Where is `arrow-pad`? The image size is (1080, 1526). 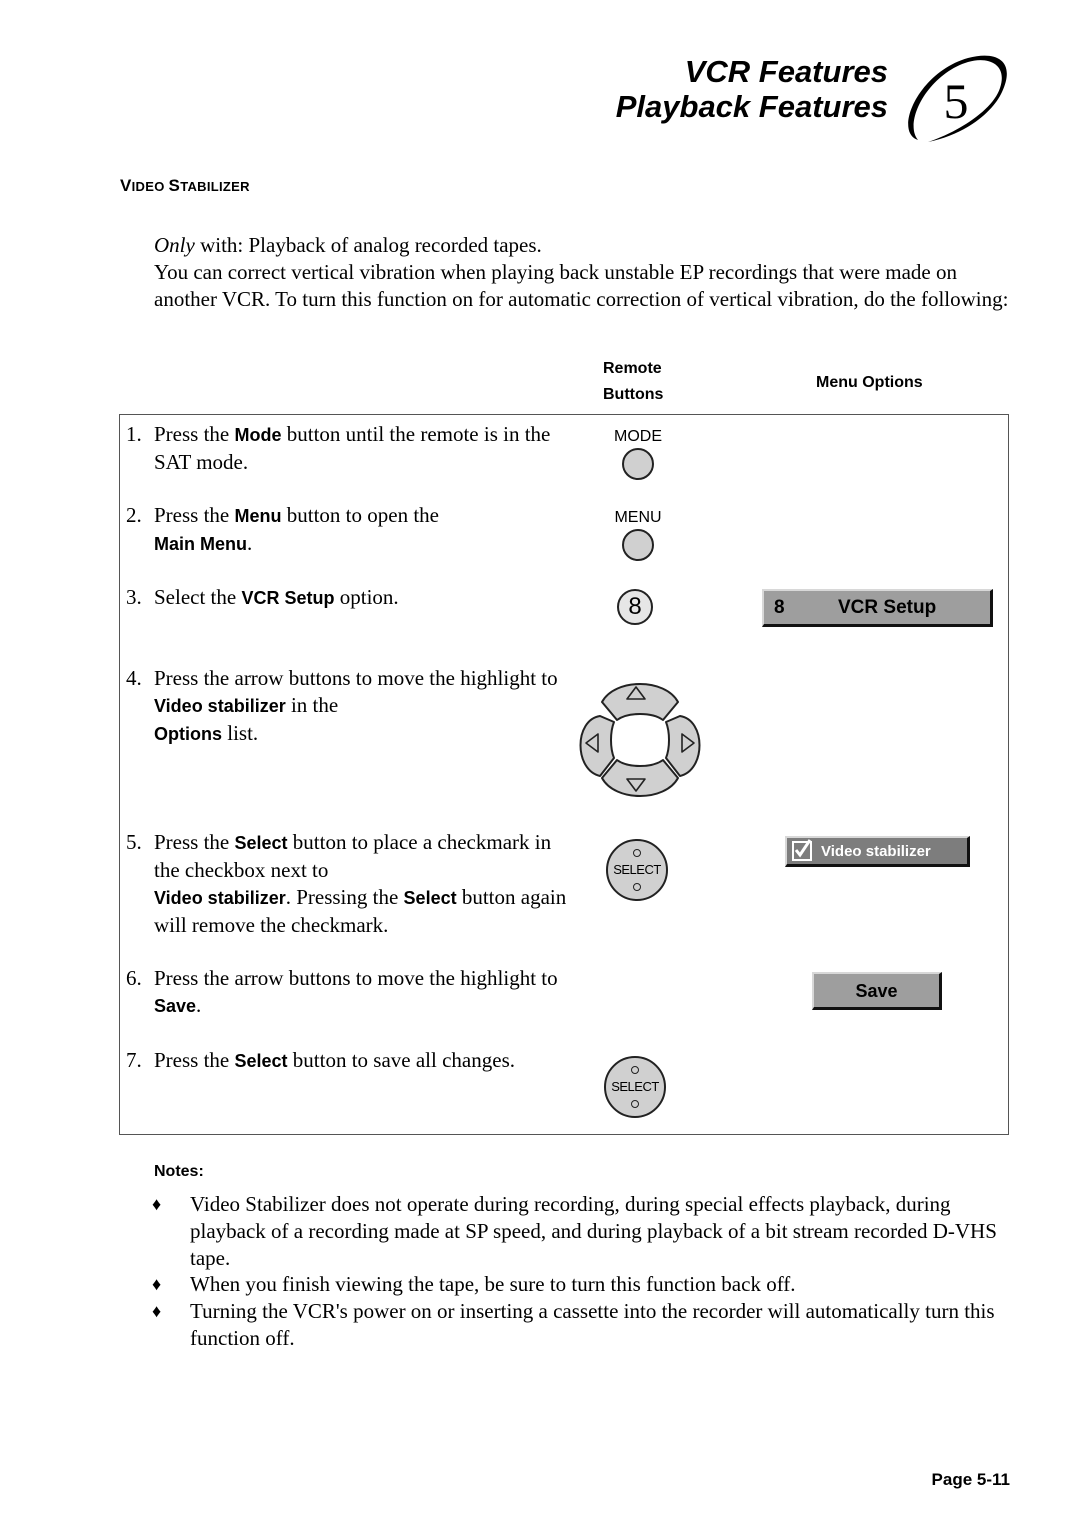
arrow-pad is located at coordinates (640, 740).